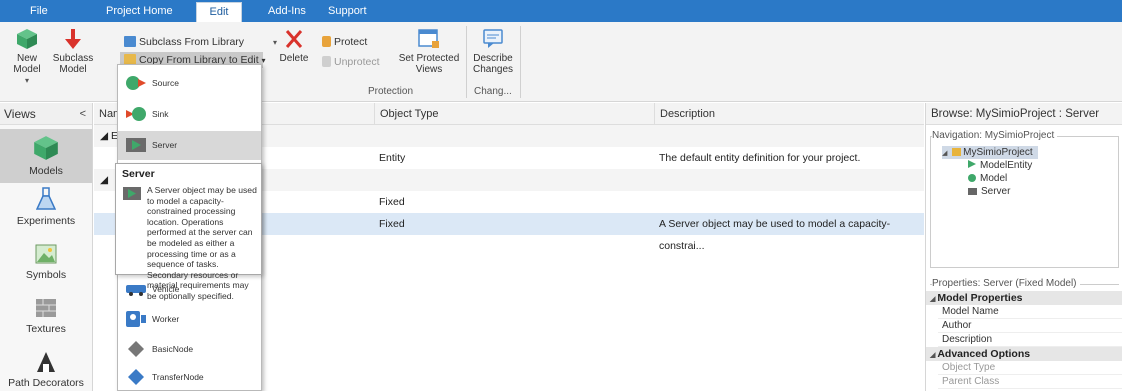  I want to click on navigation-label: Navigation: MySimioProject, so click(995, 135).